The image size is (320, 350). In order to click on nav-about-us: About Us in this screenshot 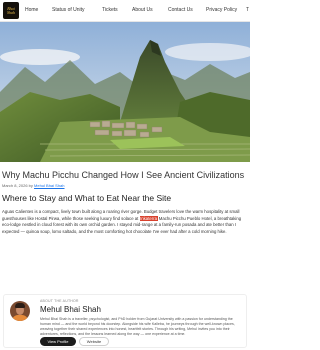, I will do `click(142, 10)`.